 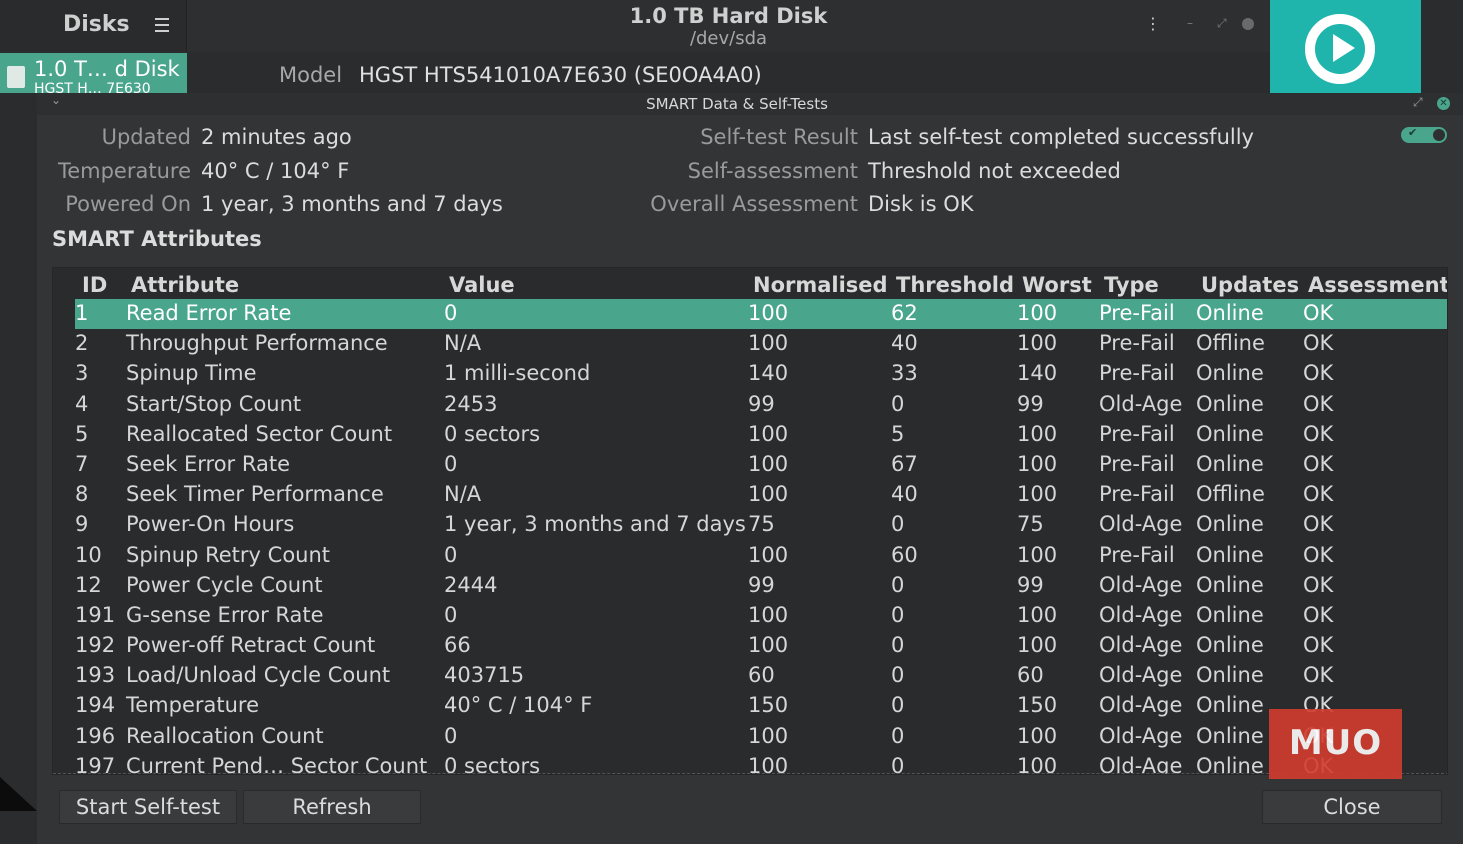 What do you see at coordinates (482, 285) in the screenshot?
I see `column-header-value: Value` at bounding box center [482, 285].